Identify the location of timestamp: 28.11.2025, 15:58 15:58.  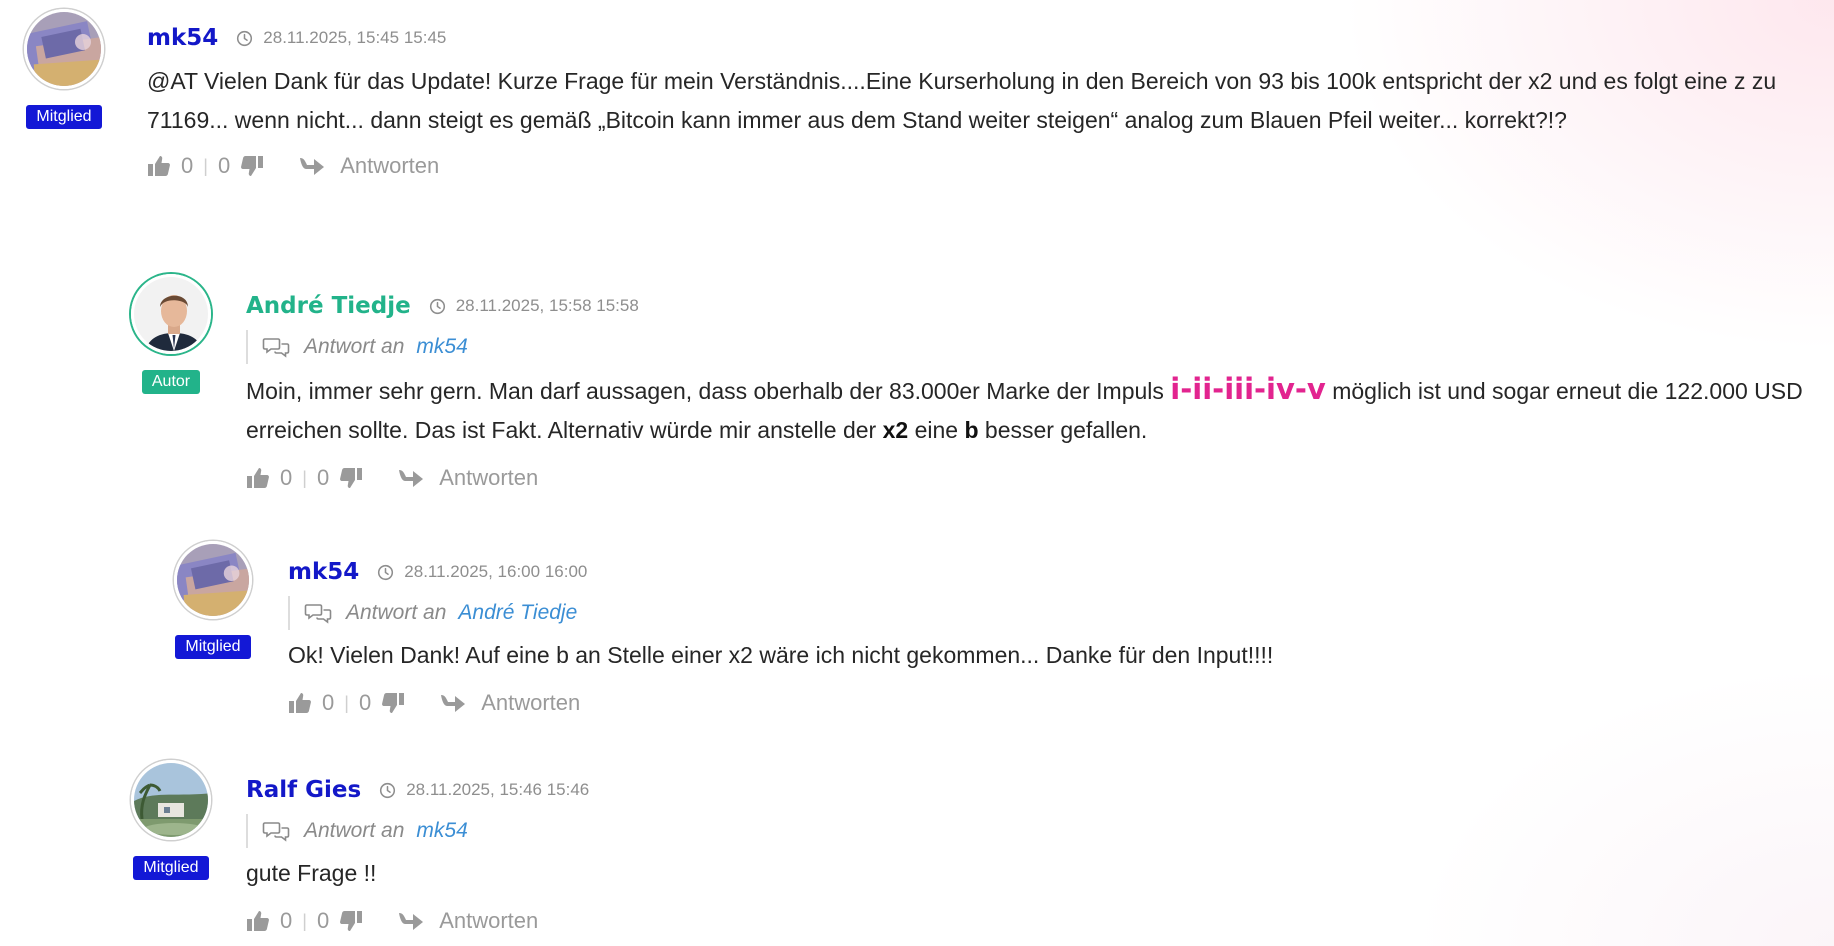
(534, 306).